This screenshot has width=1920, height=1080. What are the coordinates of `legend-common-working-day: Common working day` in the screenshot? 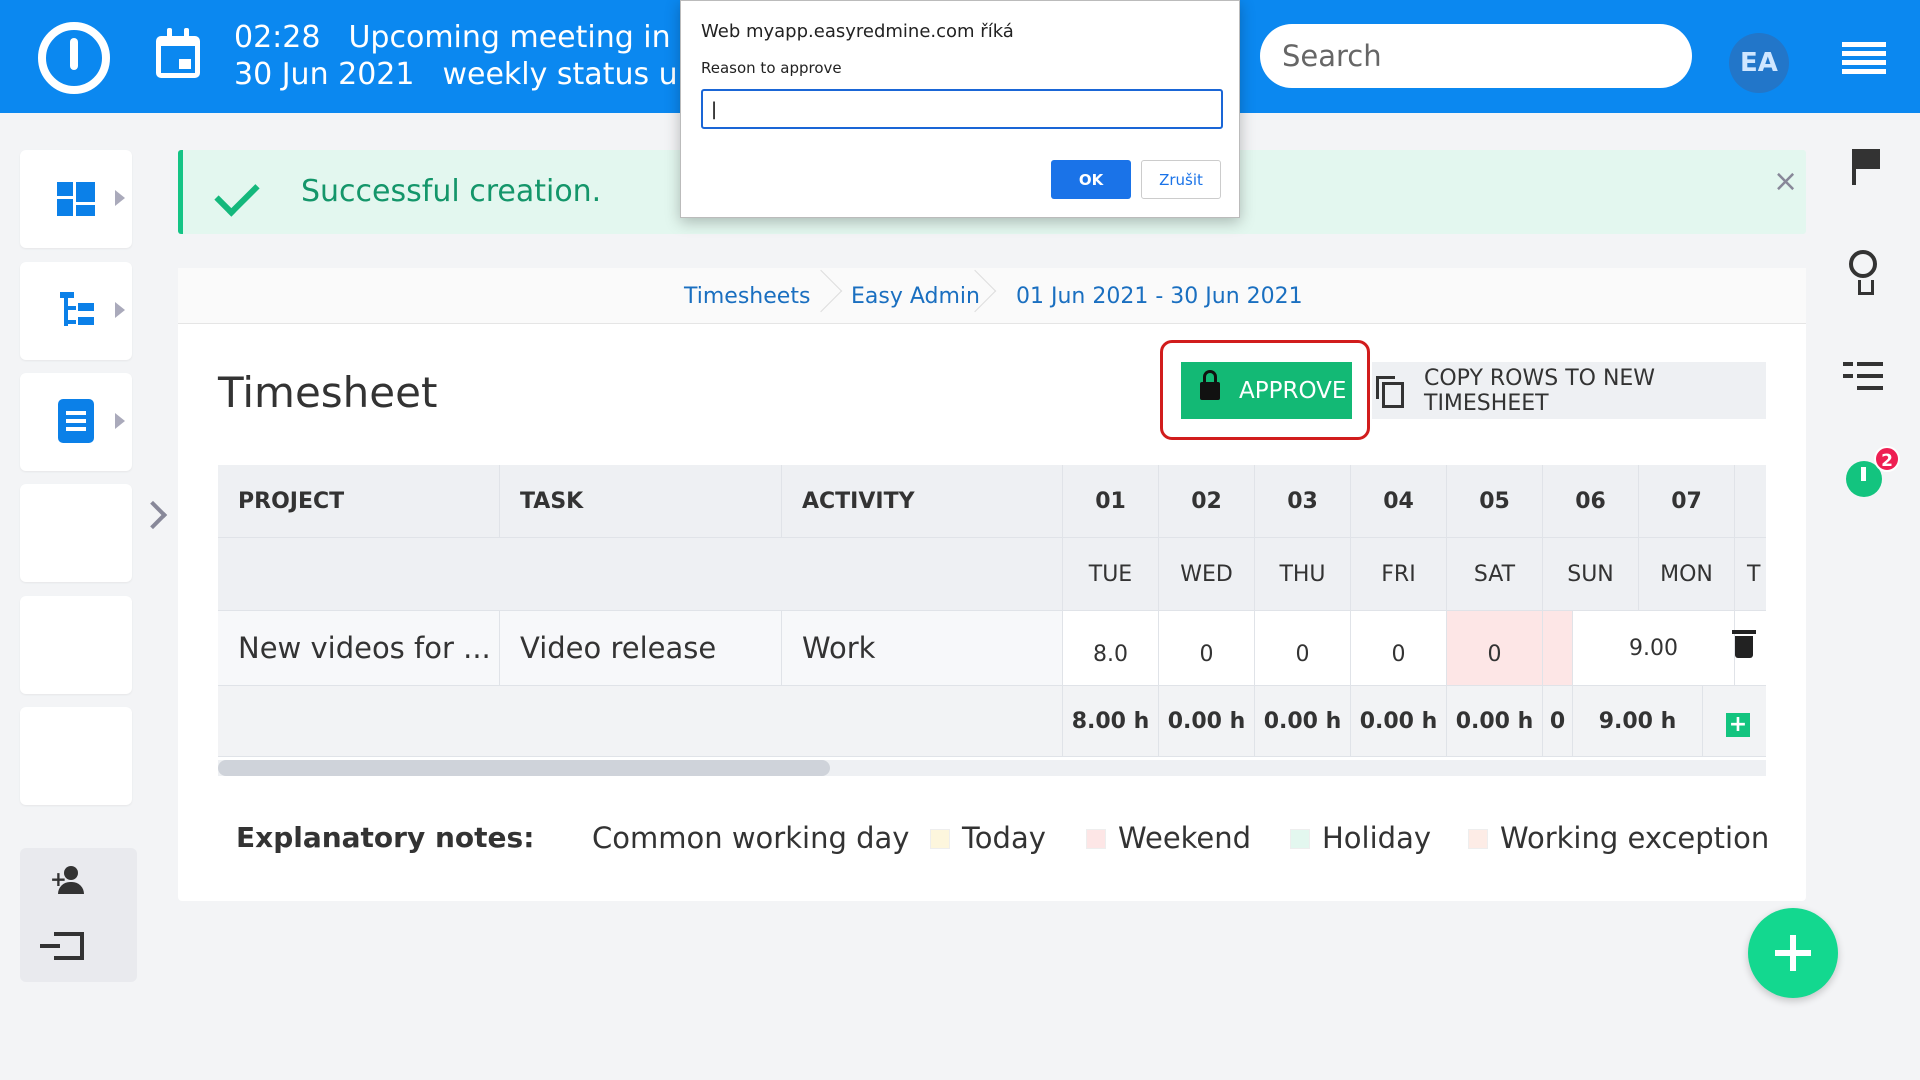 It's located at (751, 838).